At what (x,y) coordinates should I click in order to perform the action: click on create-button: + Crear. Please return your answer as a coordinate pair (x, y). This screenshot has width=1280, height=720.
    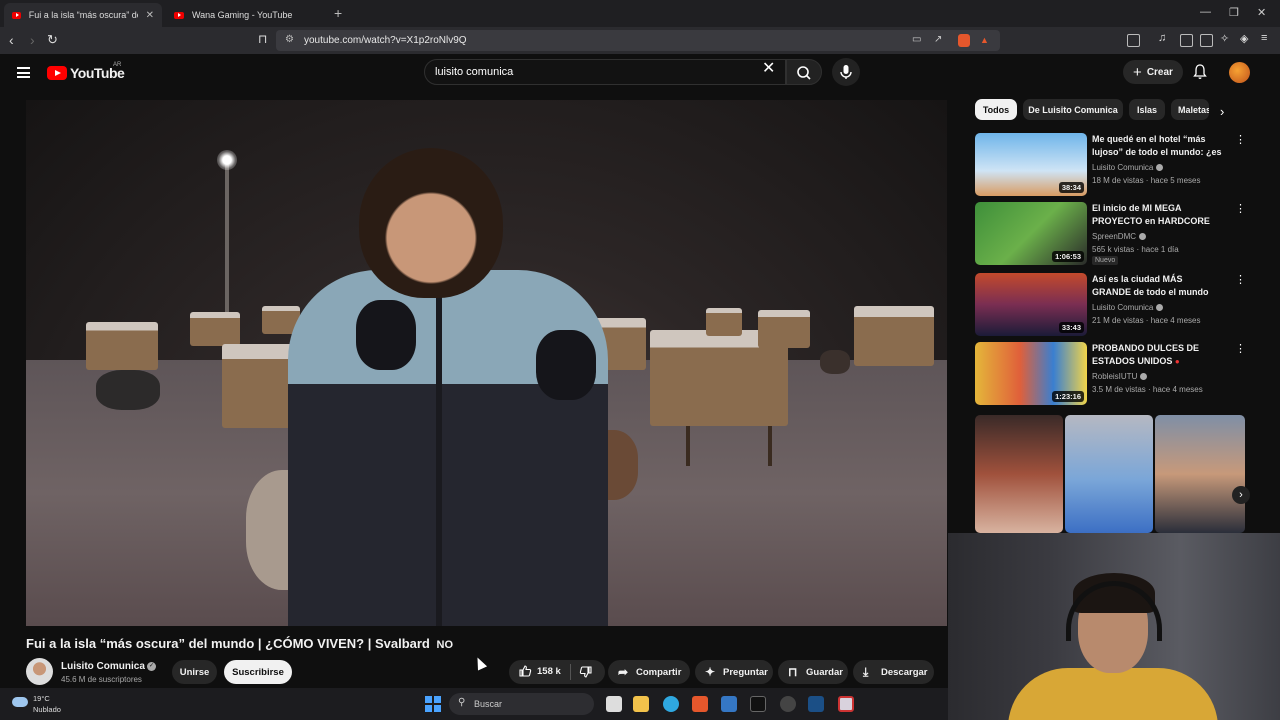
    Looking at the image, I should click on (1153, 72).